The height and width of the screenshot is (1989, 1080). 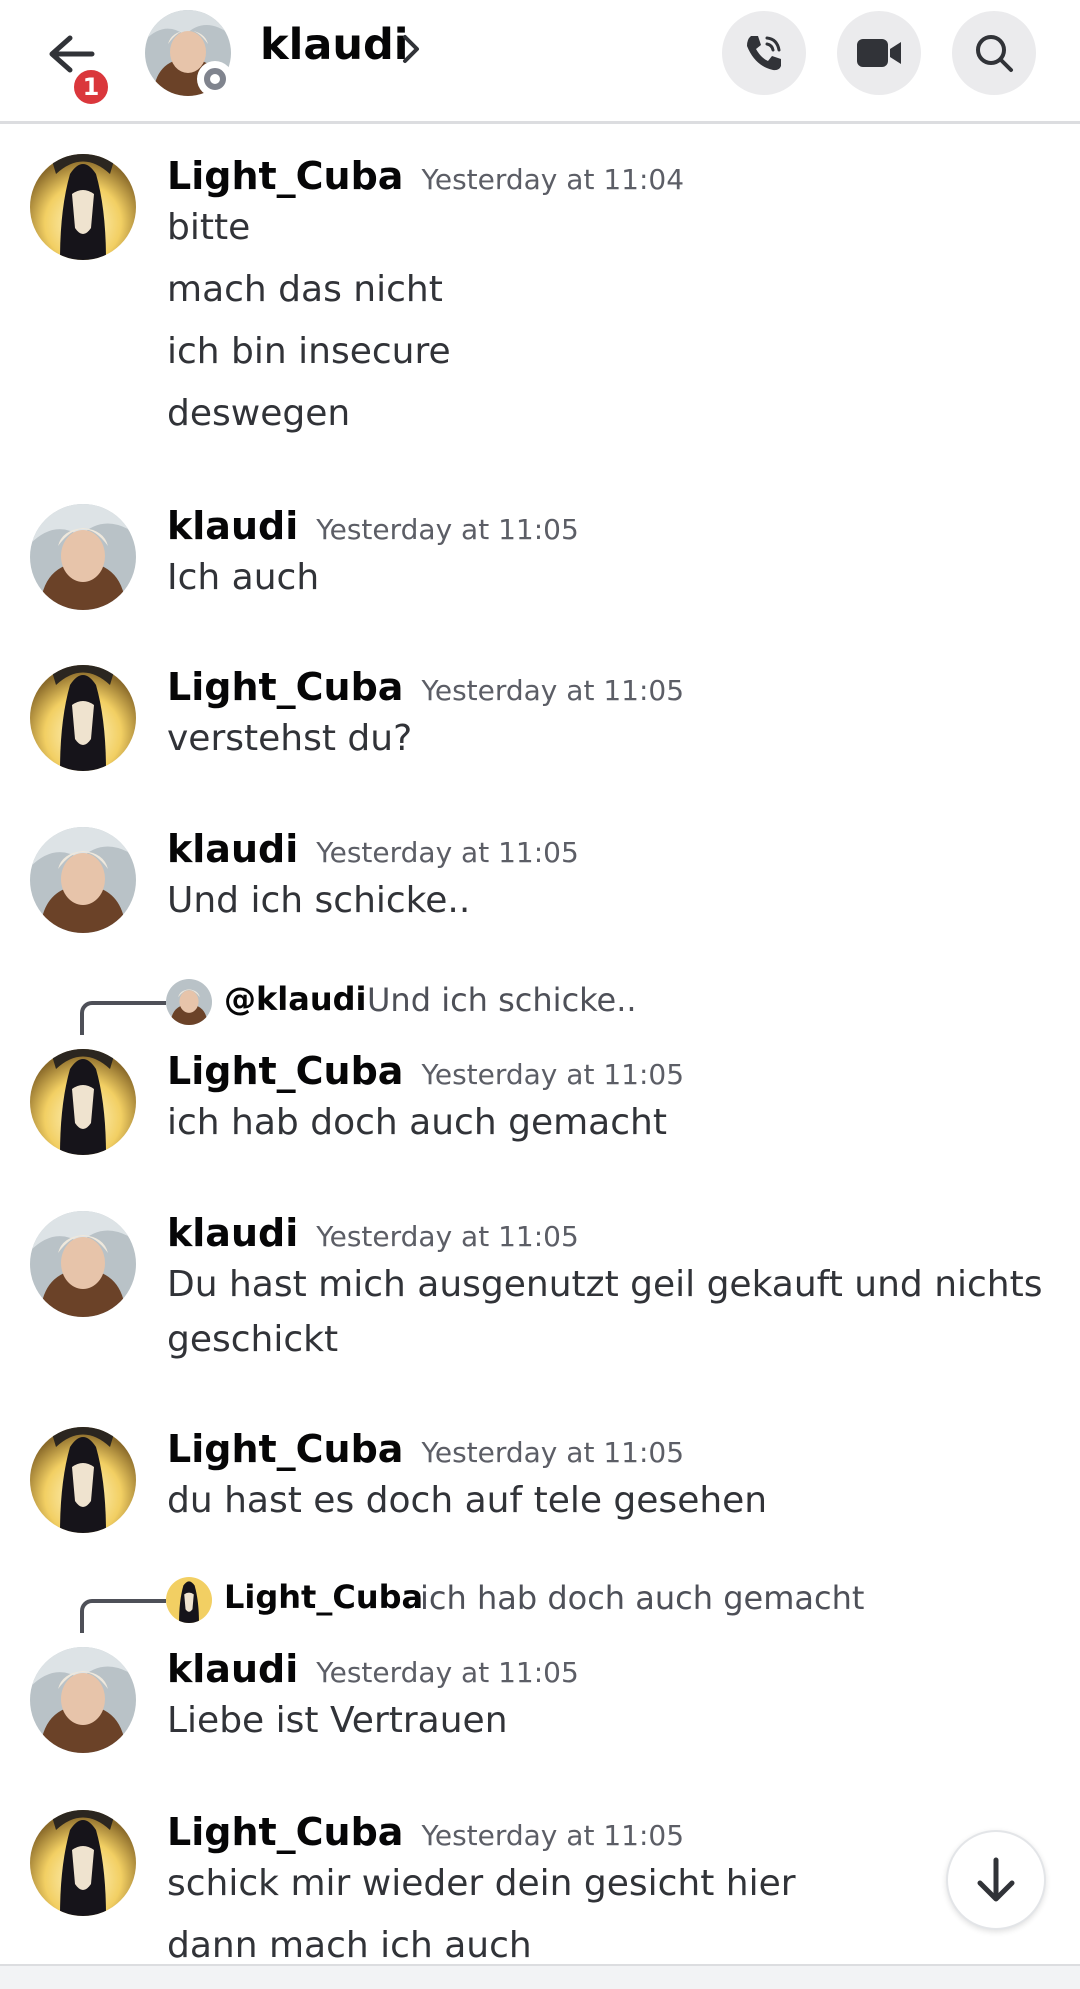 I want to click on search-button, so click(x=994, y=53).